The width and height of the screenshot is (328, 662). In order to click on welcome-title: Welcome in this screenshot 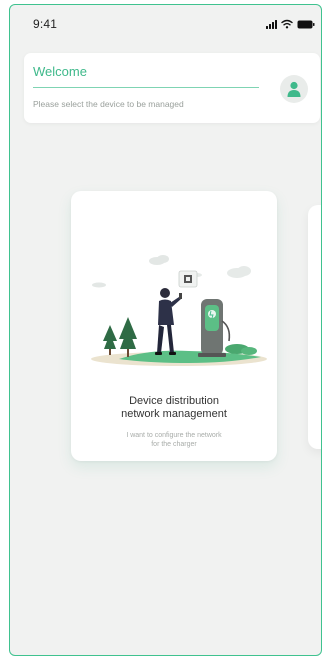, I will do `click(60, 71)`.